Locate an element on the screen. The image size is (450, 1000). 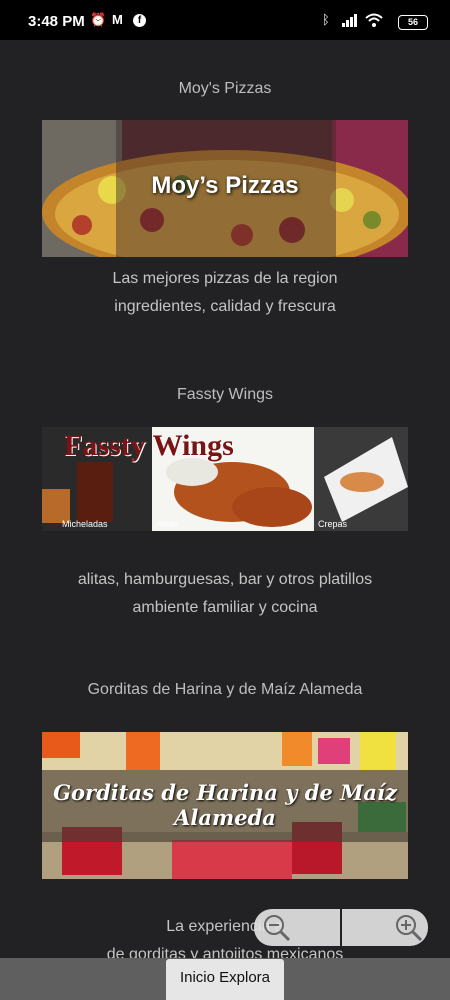
zoom-in-icon is located at coordinates (409, 928).